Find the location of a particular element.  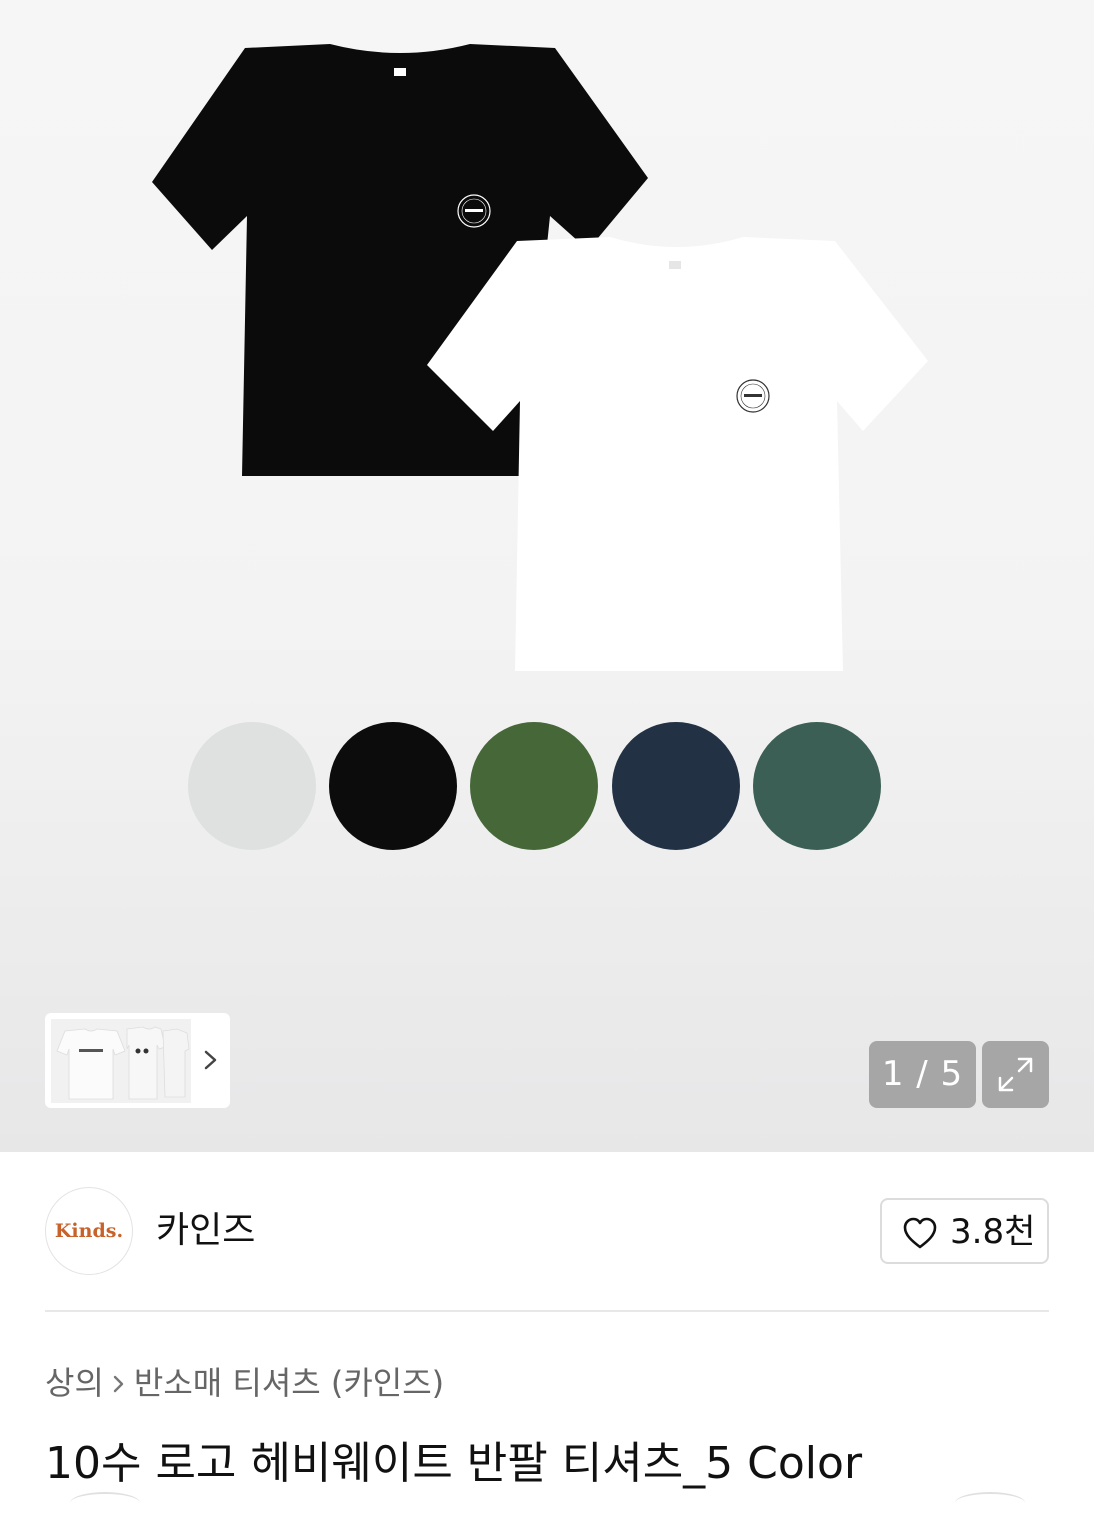

brand-logo: Kinds. is located at coordinates (89, 1231).